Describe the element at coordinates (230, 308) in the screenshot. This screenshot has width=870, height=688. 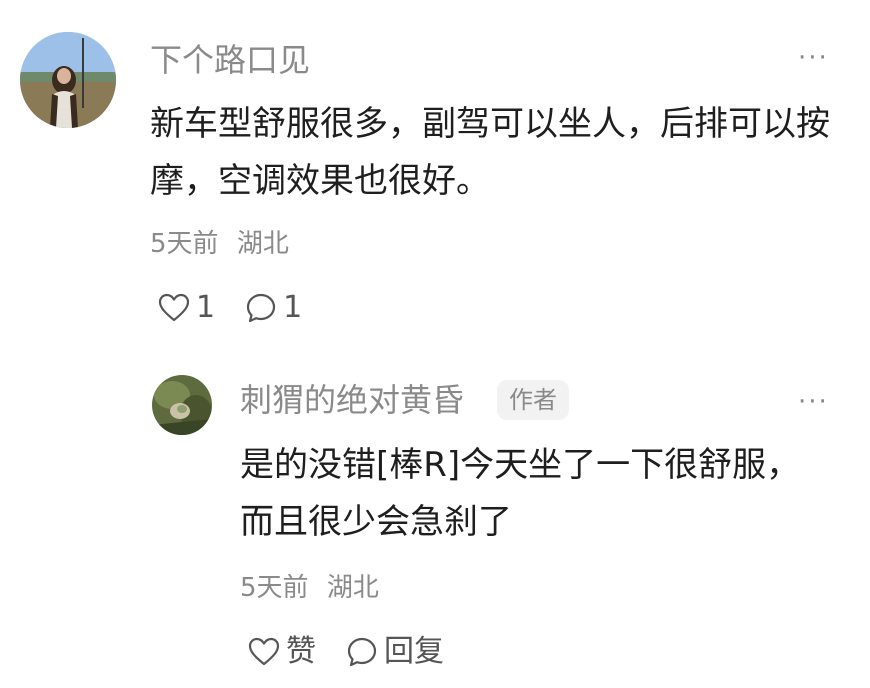
I see `comment-actions: 1 1` at that location.